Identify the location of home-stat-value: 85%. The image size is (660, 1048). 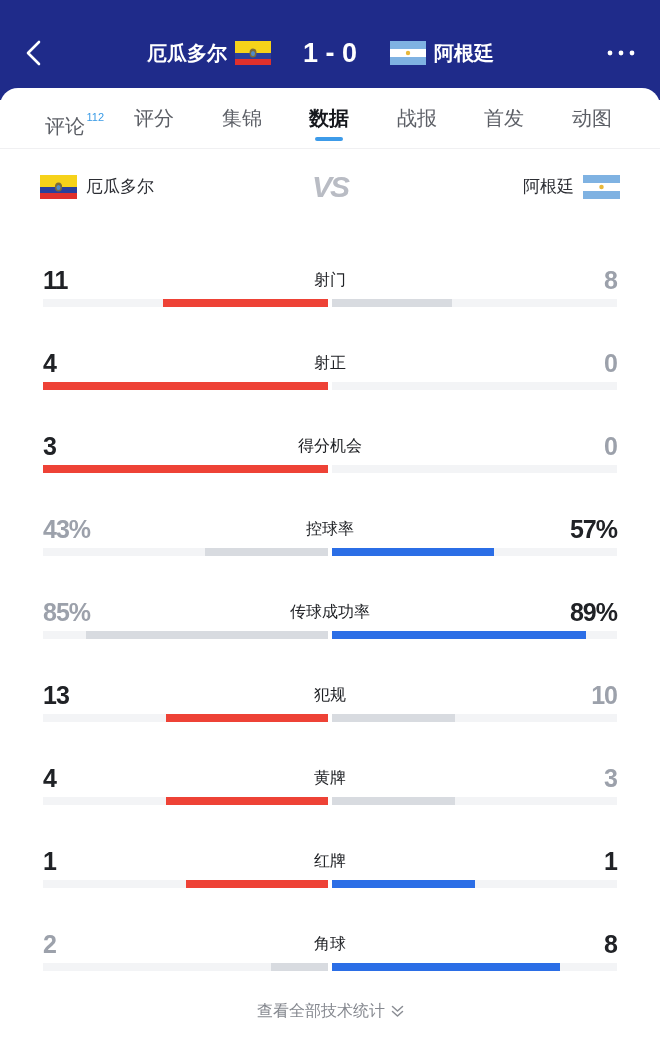
(67, 612).